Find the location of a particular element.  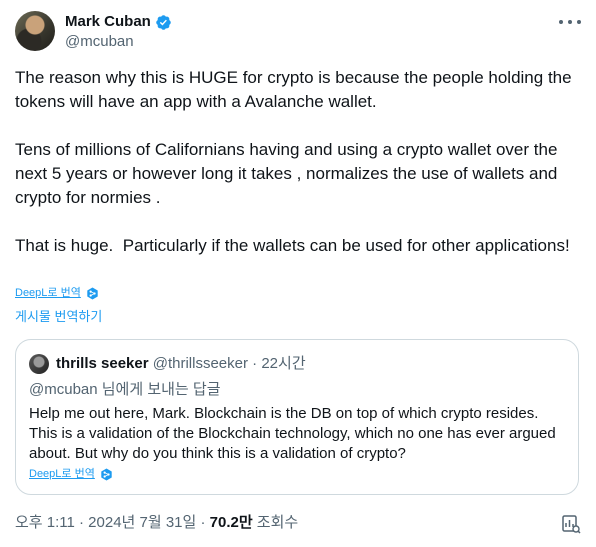

quote-deepl-row: DeepL로 번역 is located at coordinates (71, 474).